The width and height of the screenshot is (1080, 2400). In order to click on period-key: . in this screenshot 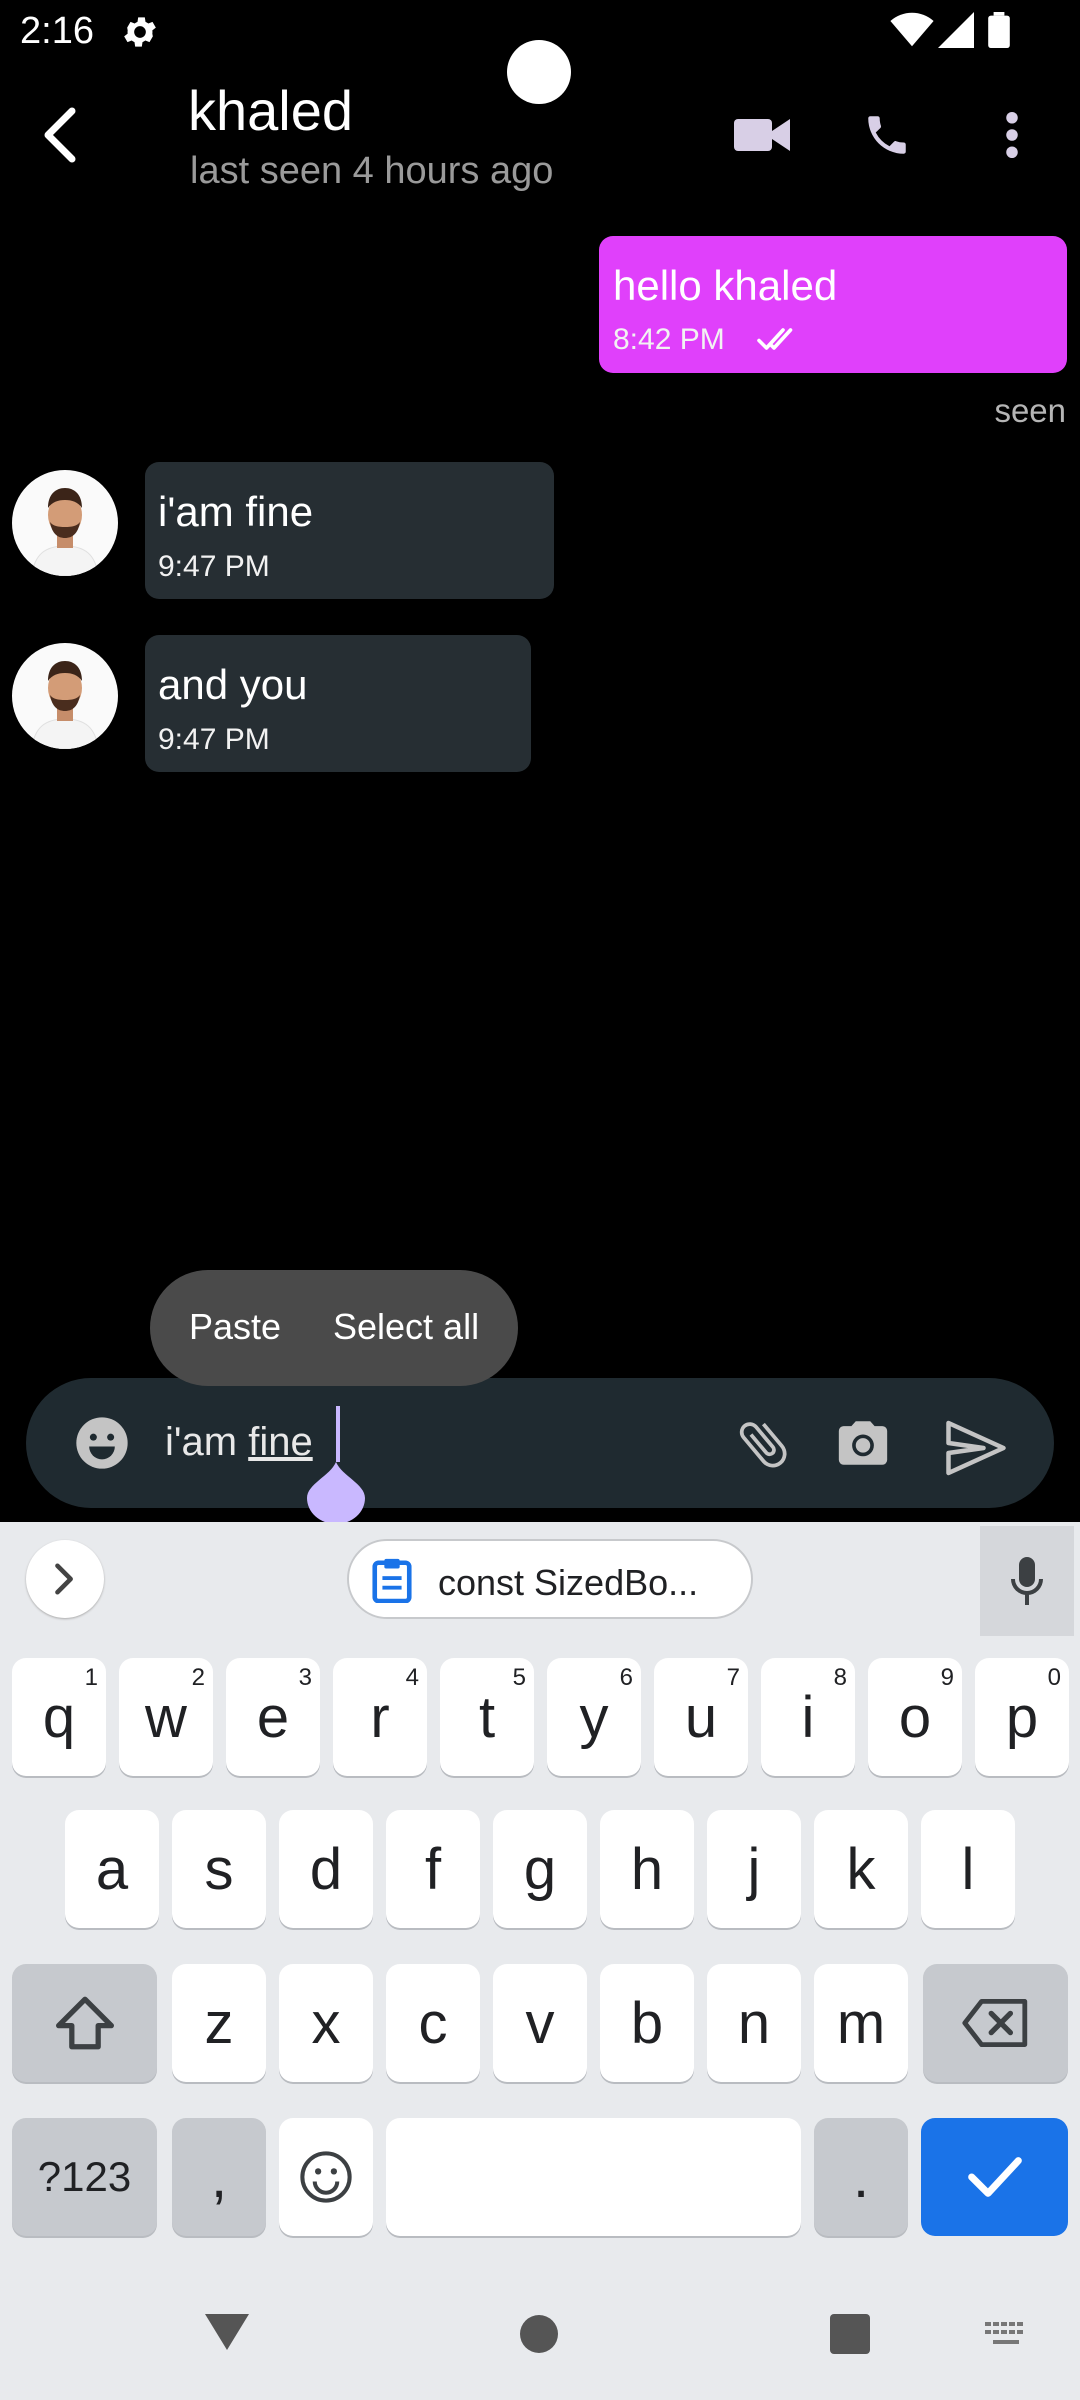, I will do `click(861, 2177)`.